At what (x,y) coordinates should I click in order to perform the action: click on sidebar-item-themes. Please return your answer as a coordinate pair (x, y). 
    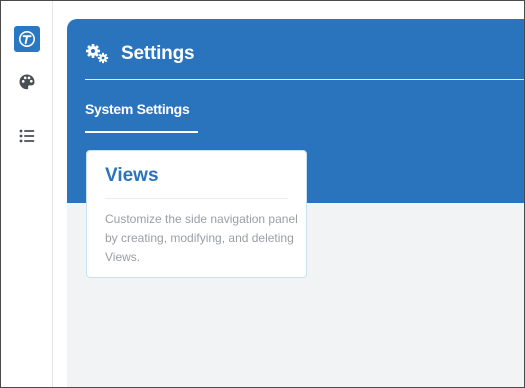
    Looking at the image, I should click on (27, 82).